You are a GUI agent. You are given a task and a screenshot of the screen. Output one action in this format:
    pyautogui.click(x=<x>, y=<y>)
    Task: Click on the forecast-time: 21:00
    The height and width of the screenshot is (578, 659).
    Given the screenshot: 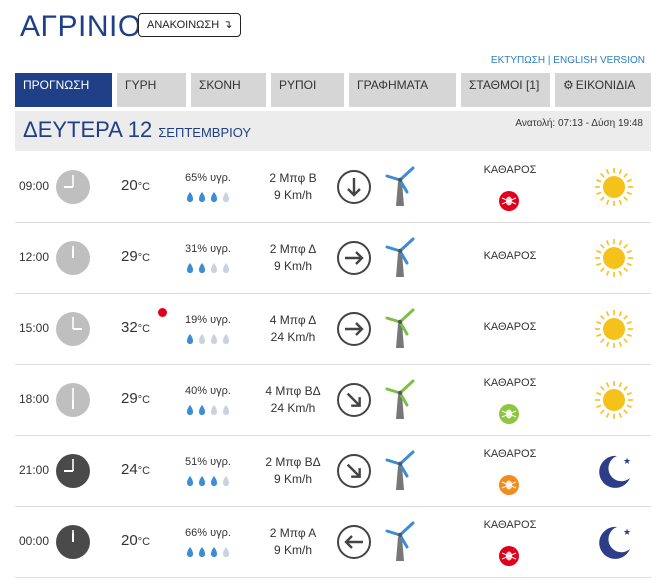 What is the action you would take?
    pyautogui.click(x=34, y=470)
    